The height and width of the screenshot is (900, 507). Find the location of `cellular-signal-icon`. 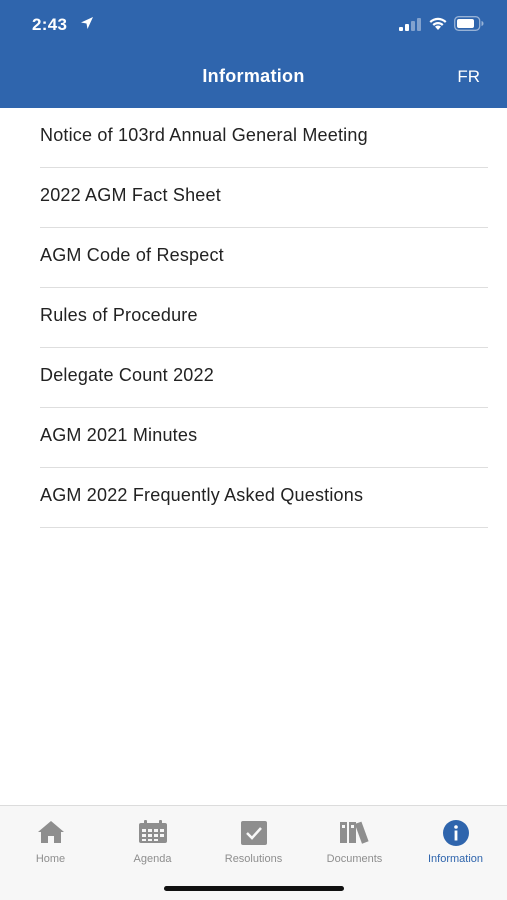

cellular-signal-icon is located at coordinates (410, 24).